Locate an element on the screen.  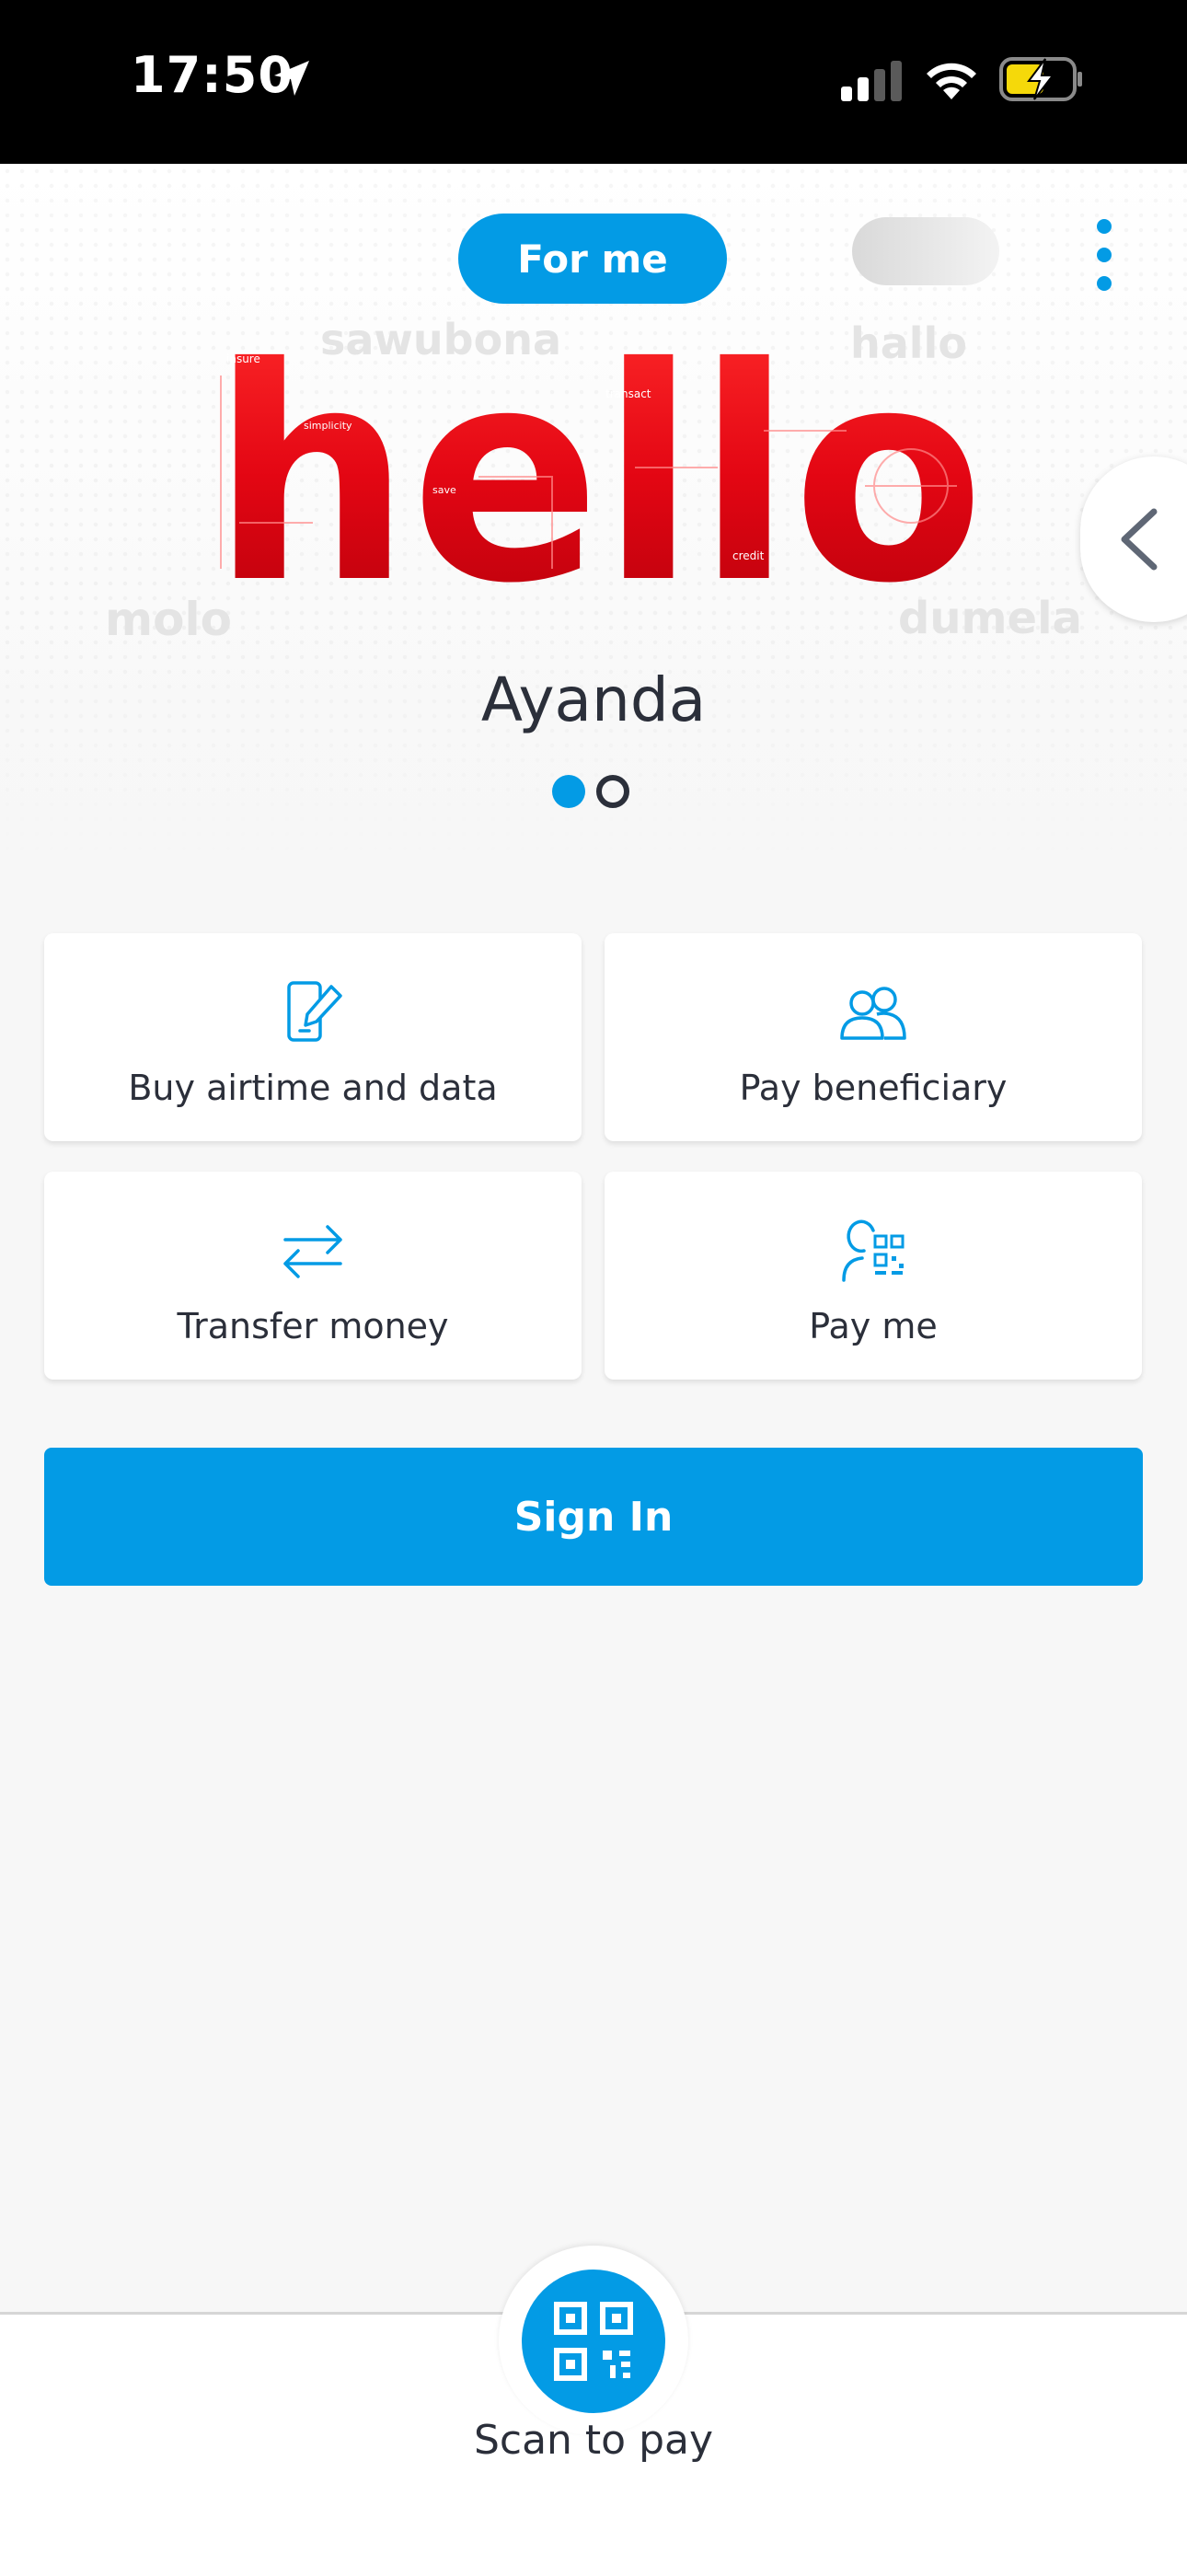
user-name: Ayanda is located at coordinates (593, 699).